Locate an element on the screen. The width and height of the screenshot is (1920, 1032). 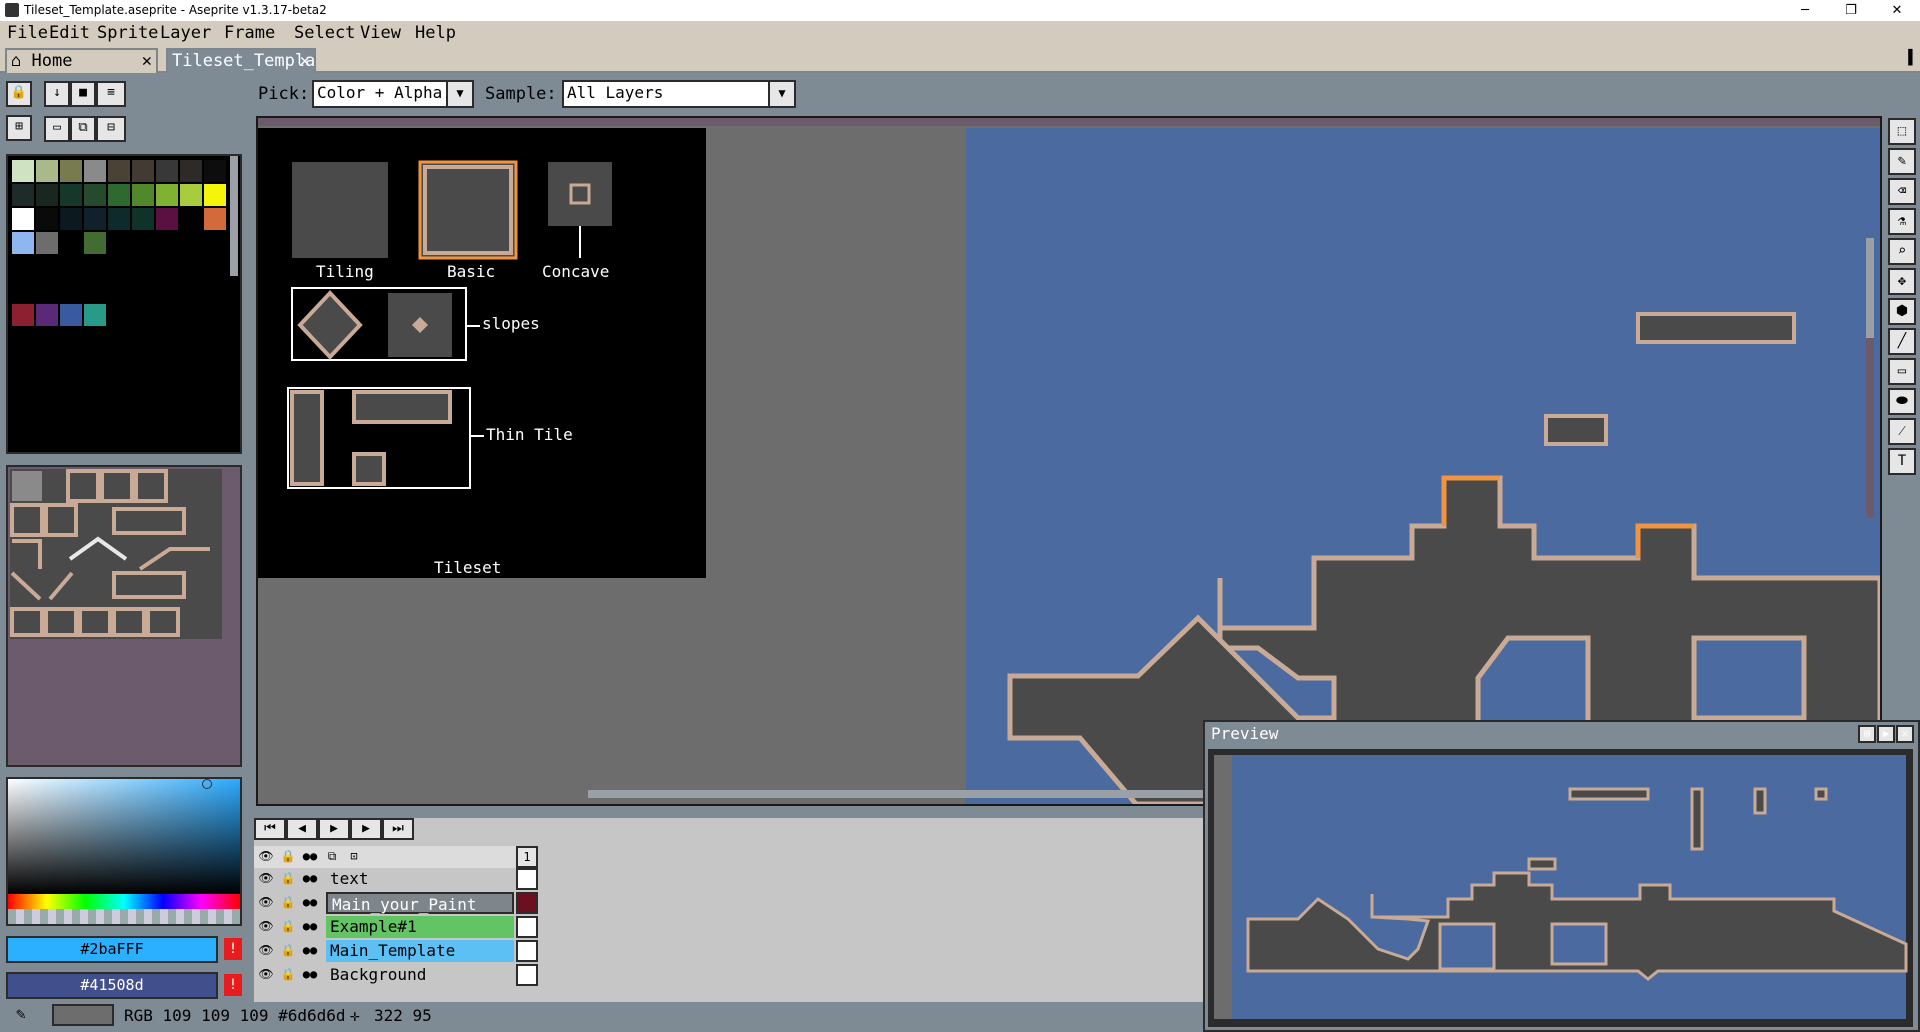
layer-row: 👁 🔒 ●● Example#1 is located at coordinates (396, 927).